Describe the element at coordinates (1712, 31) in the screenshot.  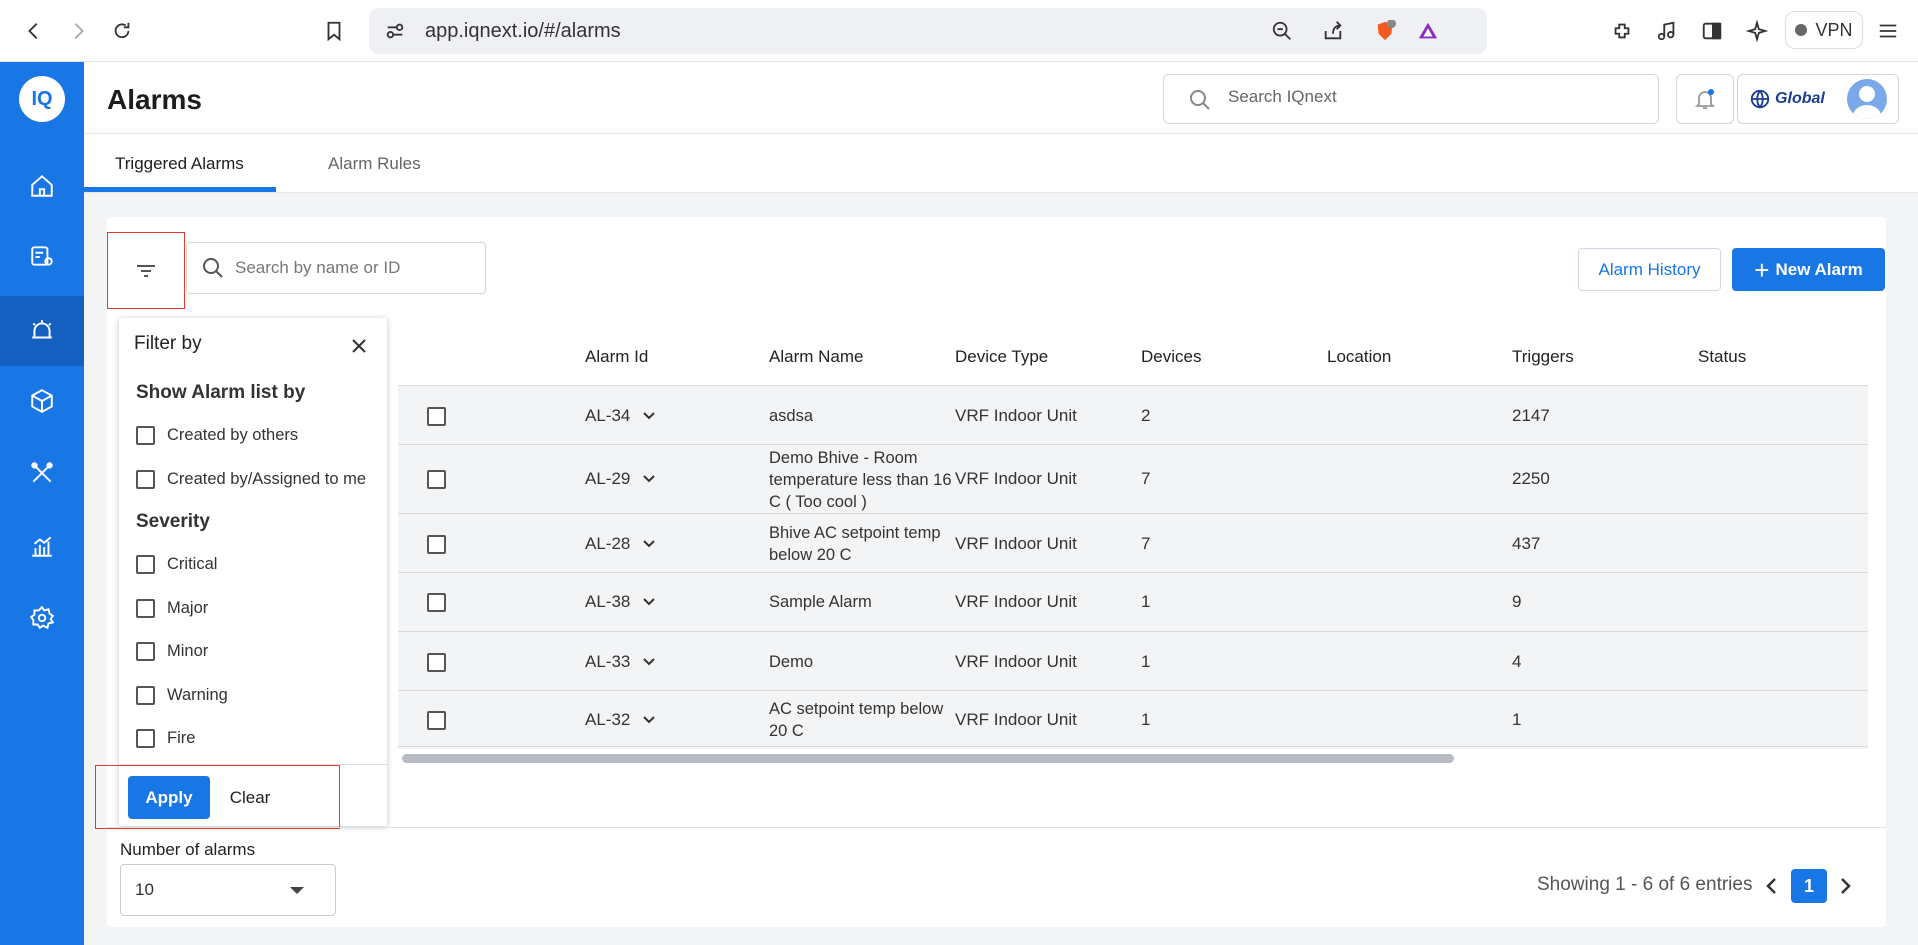
I see `sidebar-toggle-icon` at that location.